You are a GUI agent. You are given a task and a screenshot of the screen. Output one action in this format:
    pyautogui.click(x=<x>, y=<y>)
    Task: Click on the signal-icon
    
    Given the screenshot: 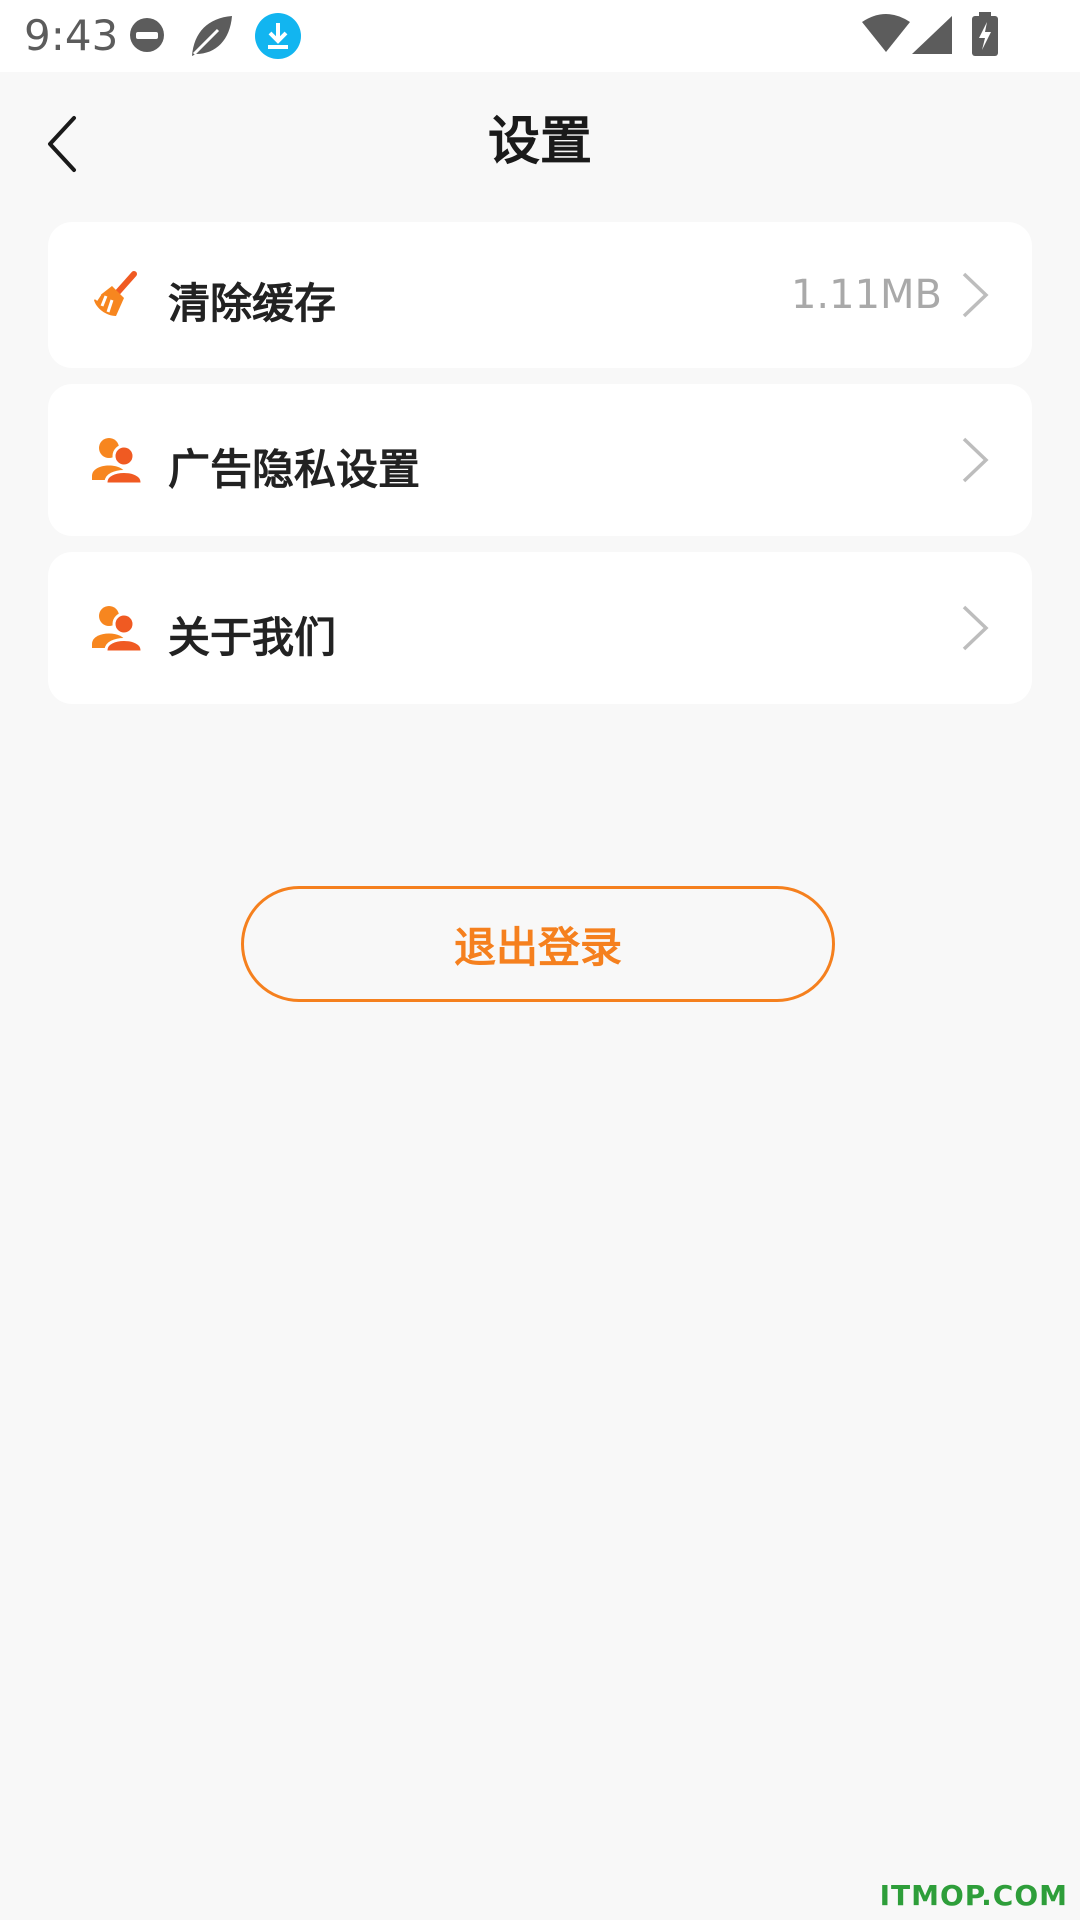 What is the action you would take?
    pyautogui.click(x=932, y=37)
    